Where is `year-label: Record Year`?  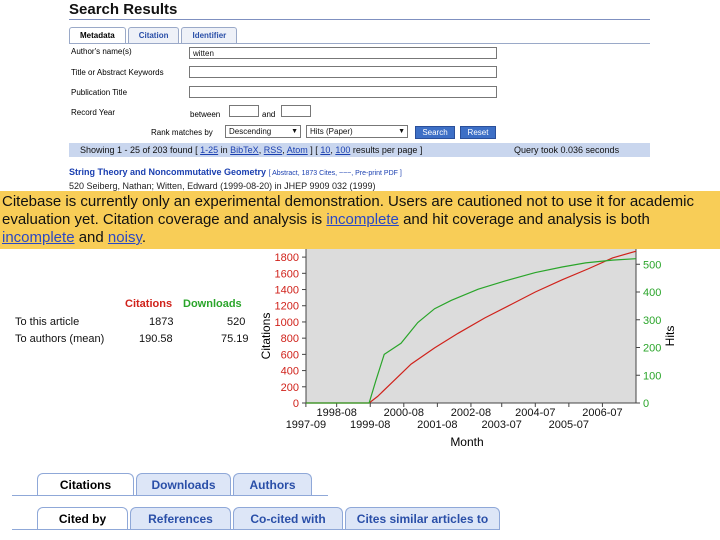
year-label: Record Year is located at coordinates (93, 112).